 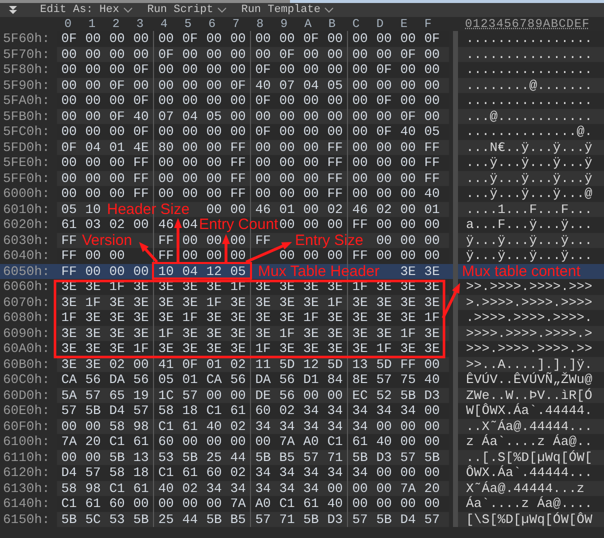 What do you see at coordinates (93, 224) in the screenshot?
I see `hex-byte: 03` at bounding box center [93, 224].